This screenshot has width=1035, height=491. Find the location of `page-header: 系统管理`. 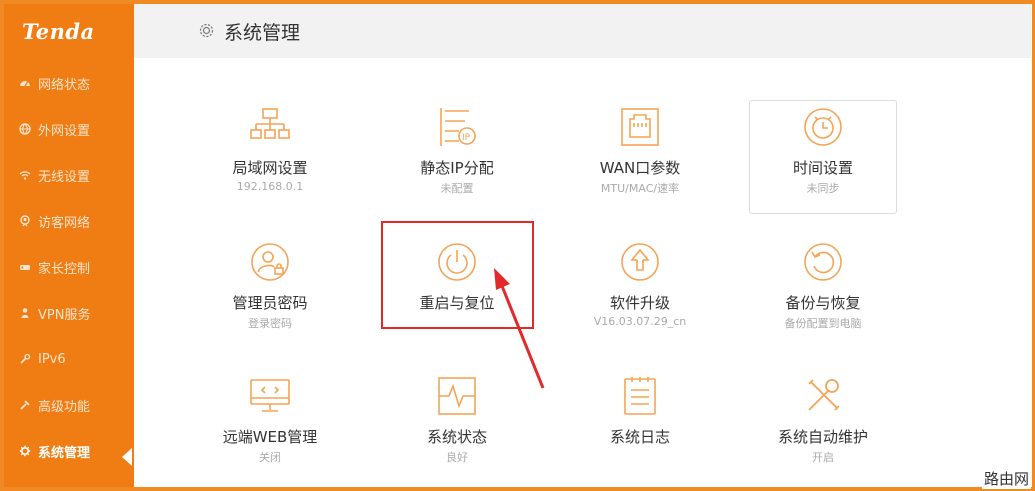

page-header: 系统管理 is located at coordinates (582, 31).